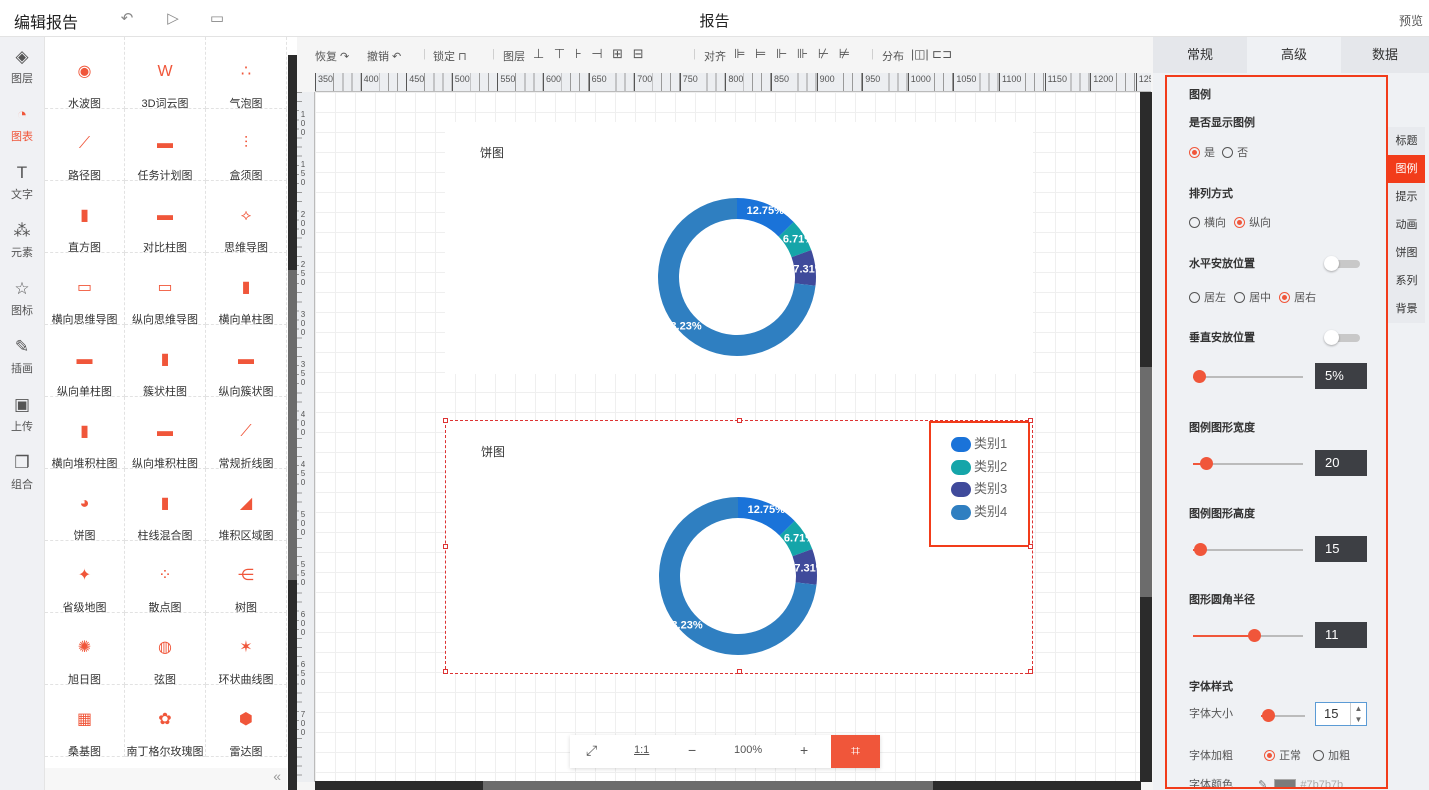 The height and width of the screenshot is (790, 1429). Describe the element at coordinates (1341, 549) in the screenshot. I see `item-height-value: 15` at that location.